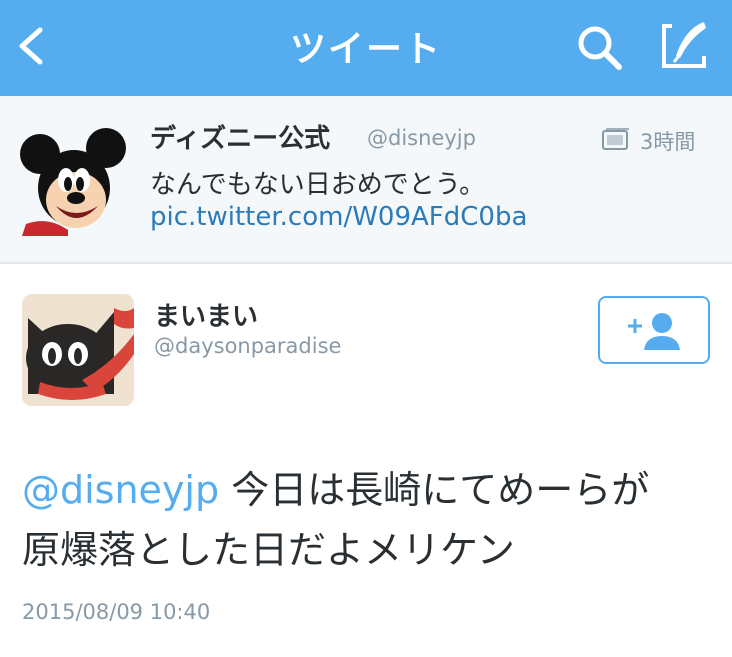 This screenshot has width=732, height=657. What do you see at coordinates (240, 136) in the screenshot?
I see `quoted-author-name: ディズニー公式` at bounding box center [240, 136].